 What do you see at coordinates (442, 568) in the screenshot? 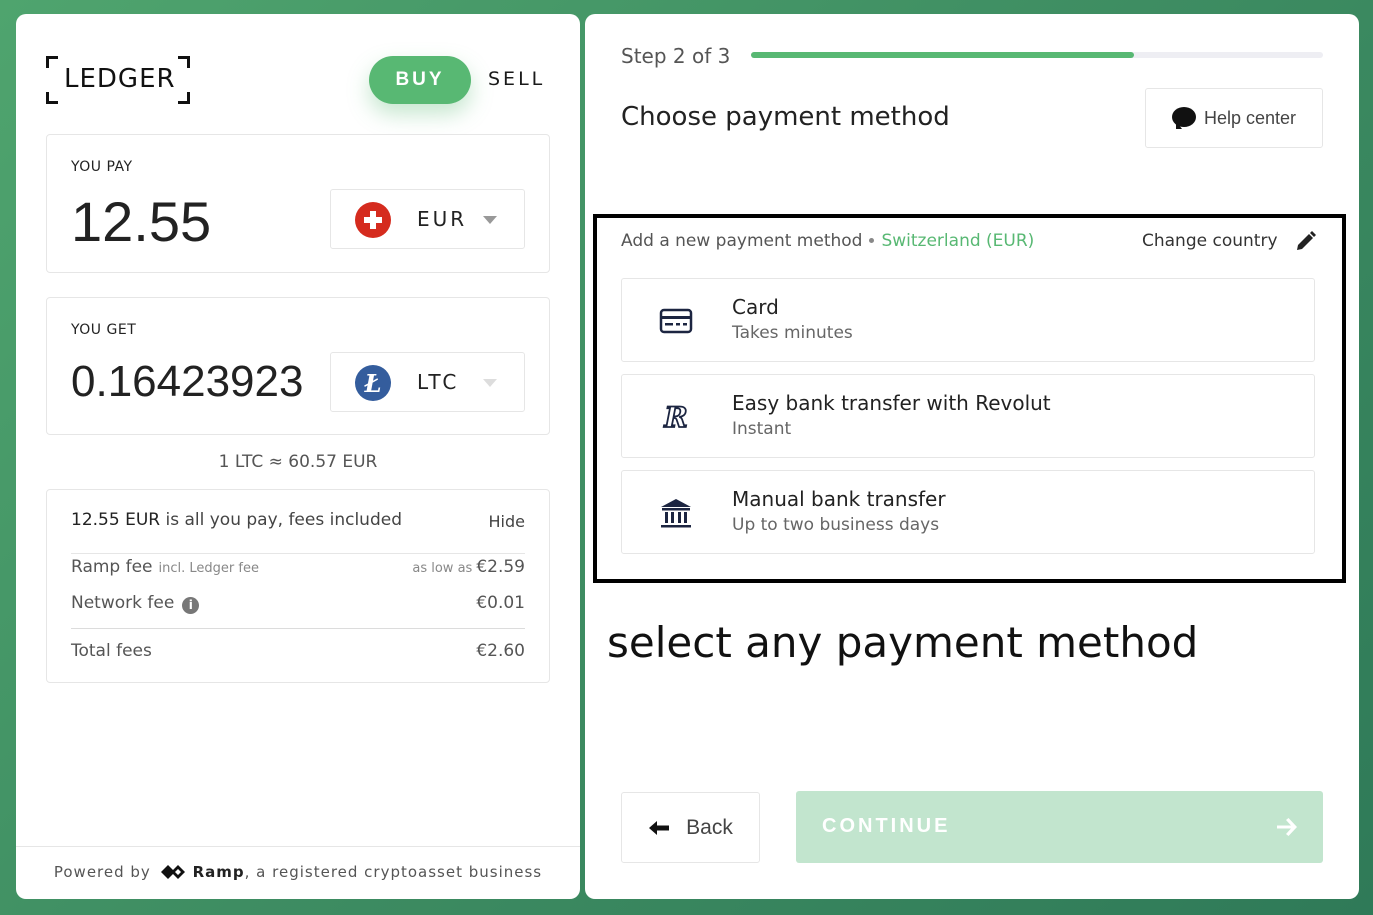
I see `ramp-fee-prefix: as low as` at bounding box center [442, 568].